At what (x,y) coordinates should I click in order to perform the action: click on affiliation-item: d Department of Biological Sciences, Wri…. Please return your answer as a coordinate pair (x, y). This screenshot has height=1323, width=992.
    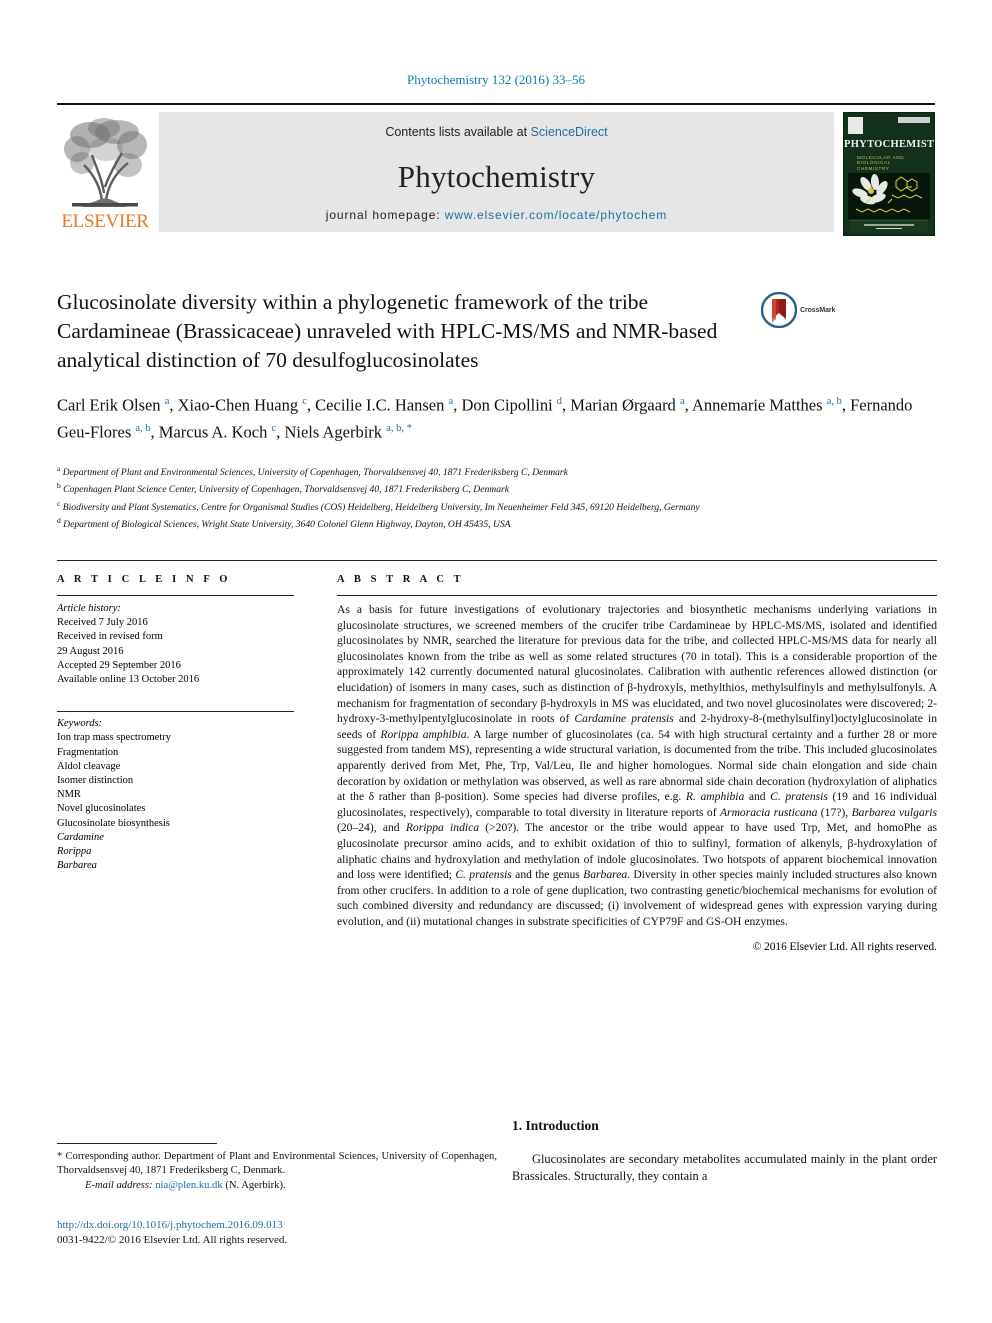
    Looking at the image, I should click on (284, 523).